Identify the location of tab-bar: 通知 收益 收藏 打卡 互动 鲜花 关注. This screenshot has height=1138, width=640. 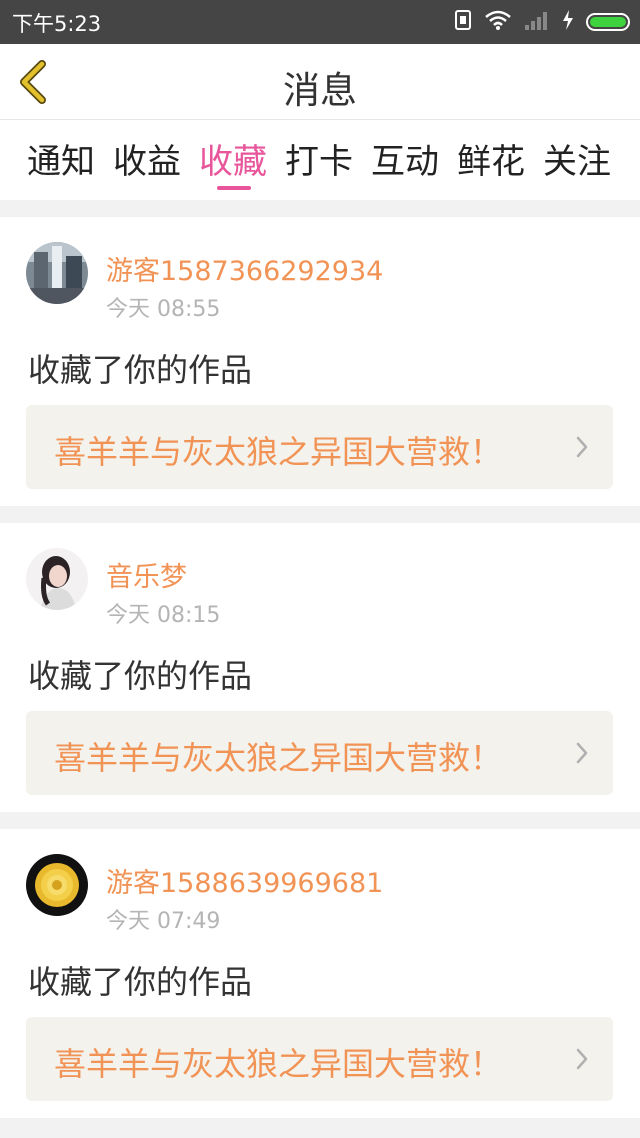
(320, 160).